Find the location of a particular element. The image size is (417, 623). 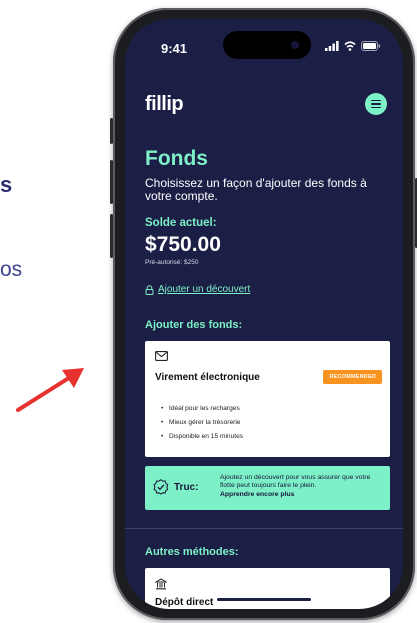

add-overdraft-label: Ajouter un découvert is located at coordinates (204, 289).